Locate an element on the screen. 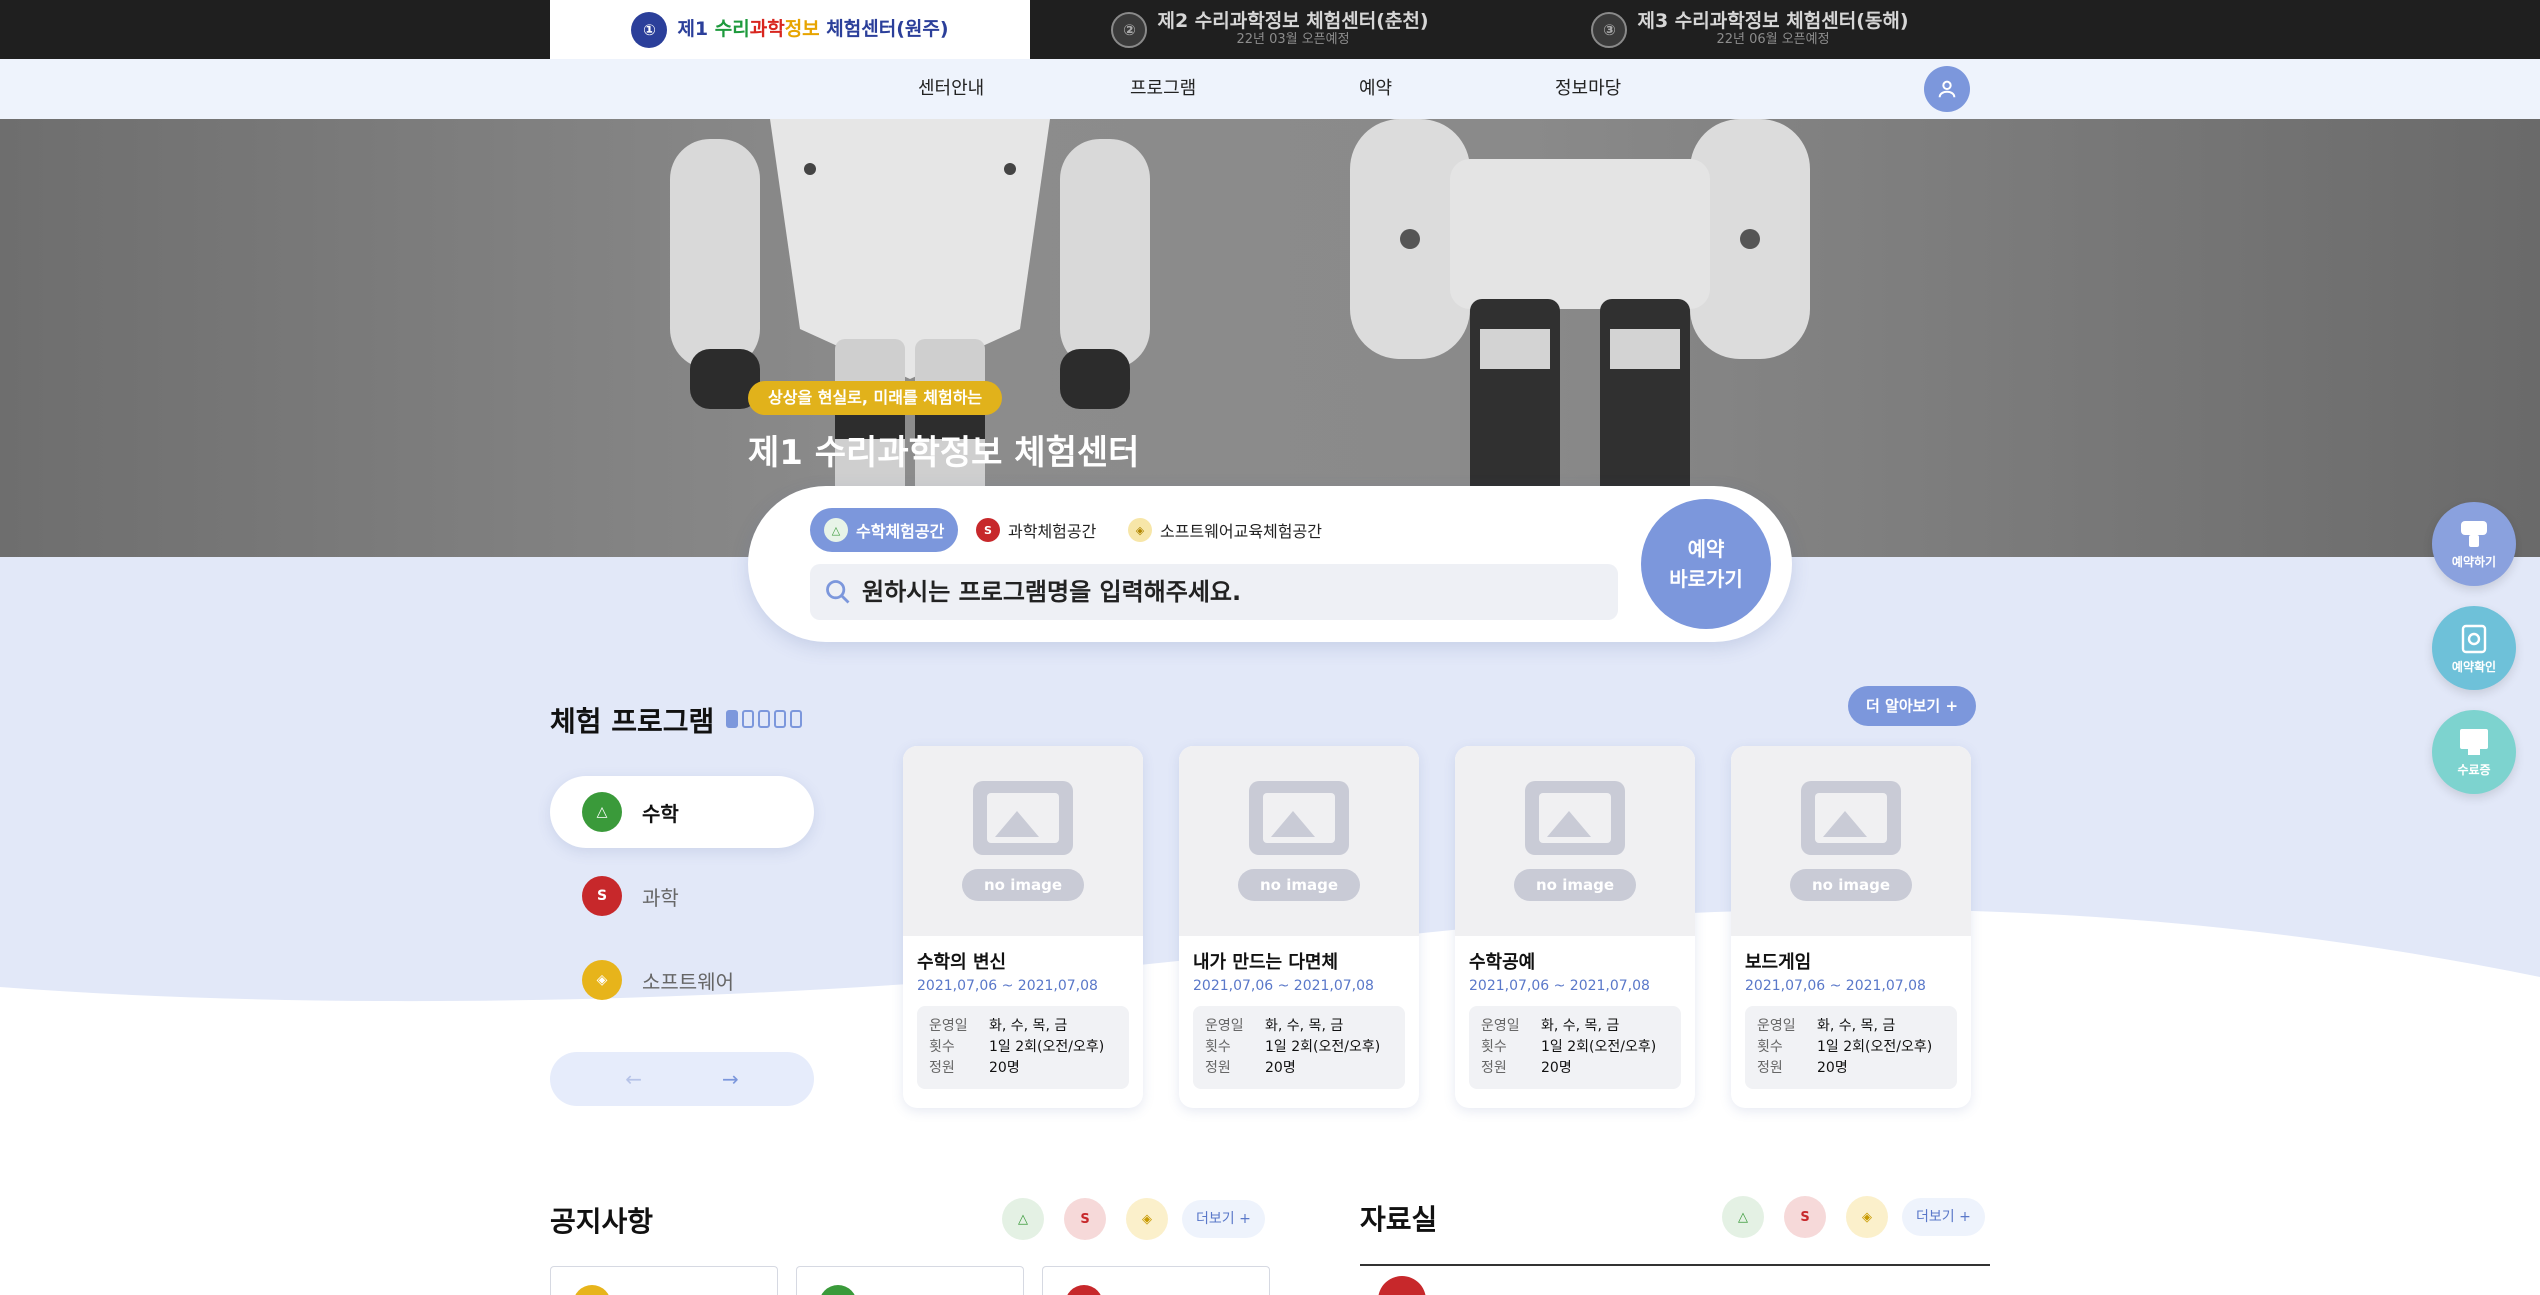  archive-filter-science-icon: S is located at coordinates (1805, 1217).